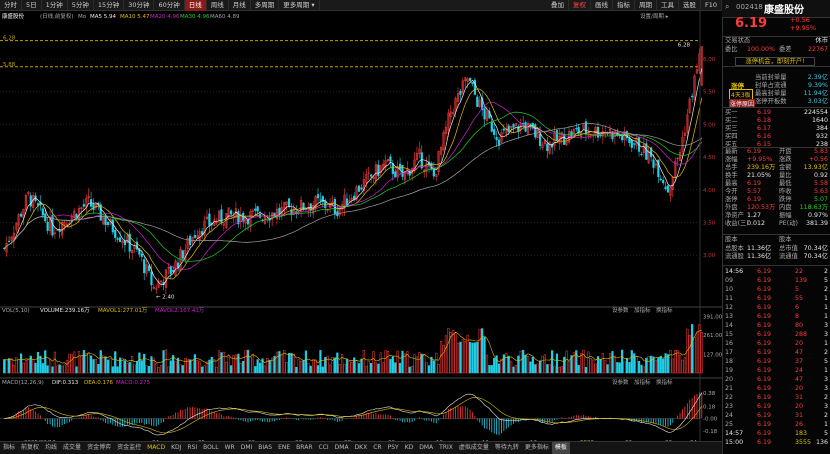 This screenshot has width=830, height=454. I want to click on period-tab-5: 30分钟, so click(139, 5).